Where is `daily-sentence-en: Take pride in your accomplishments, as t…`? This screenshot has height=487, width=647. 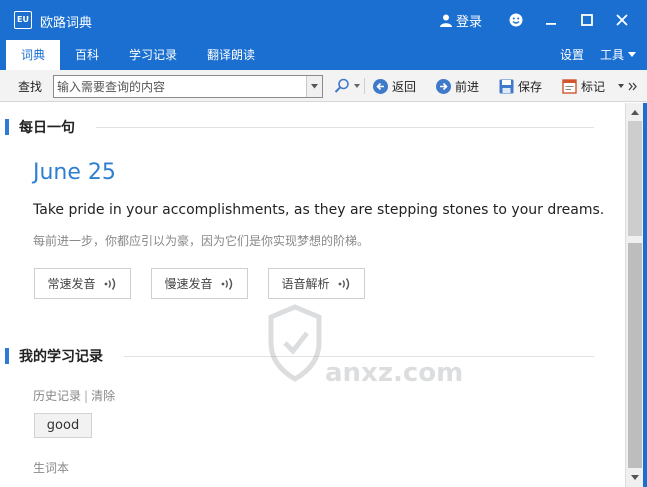 daily-sentence-en: Take pride in your accomplishments, as t… is located at coordinates (319, 210).